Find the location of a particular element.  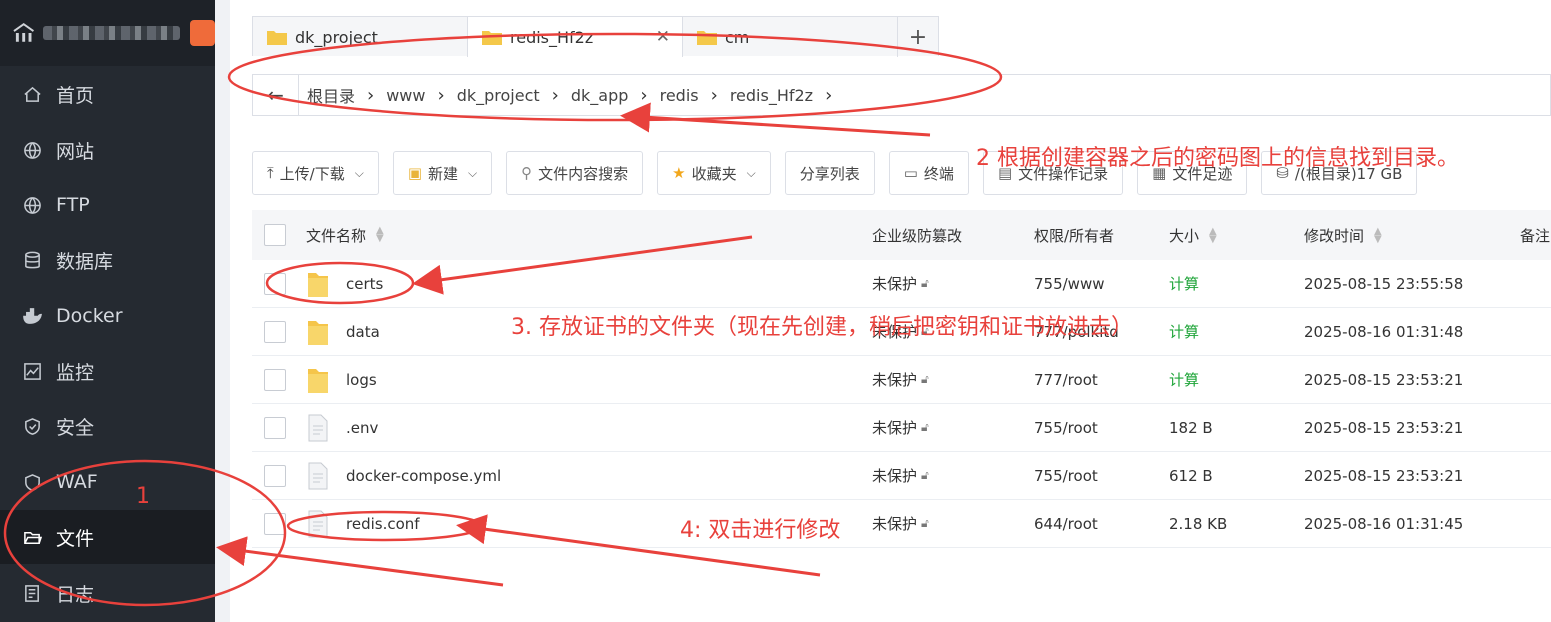

favorites-button: ★ 收藏夹 ⌵ is located at coordinates (714, 173).